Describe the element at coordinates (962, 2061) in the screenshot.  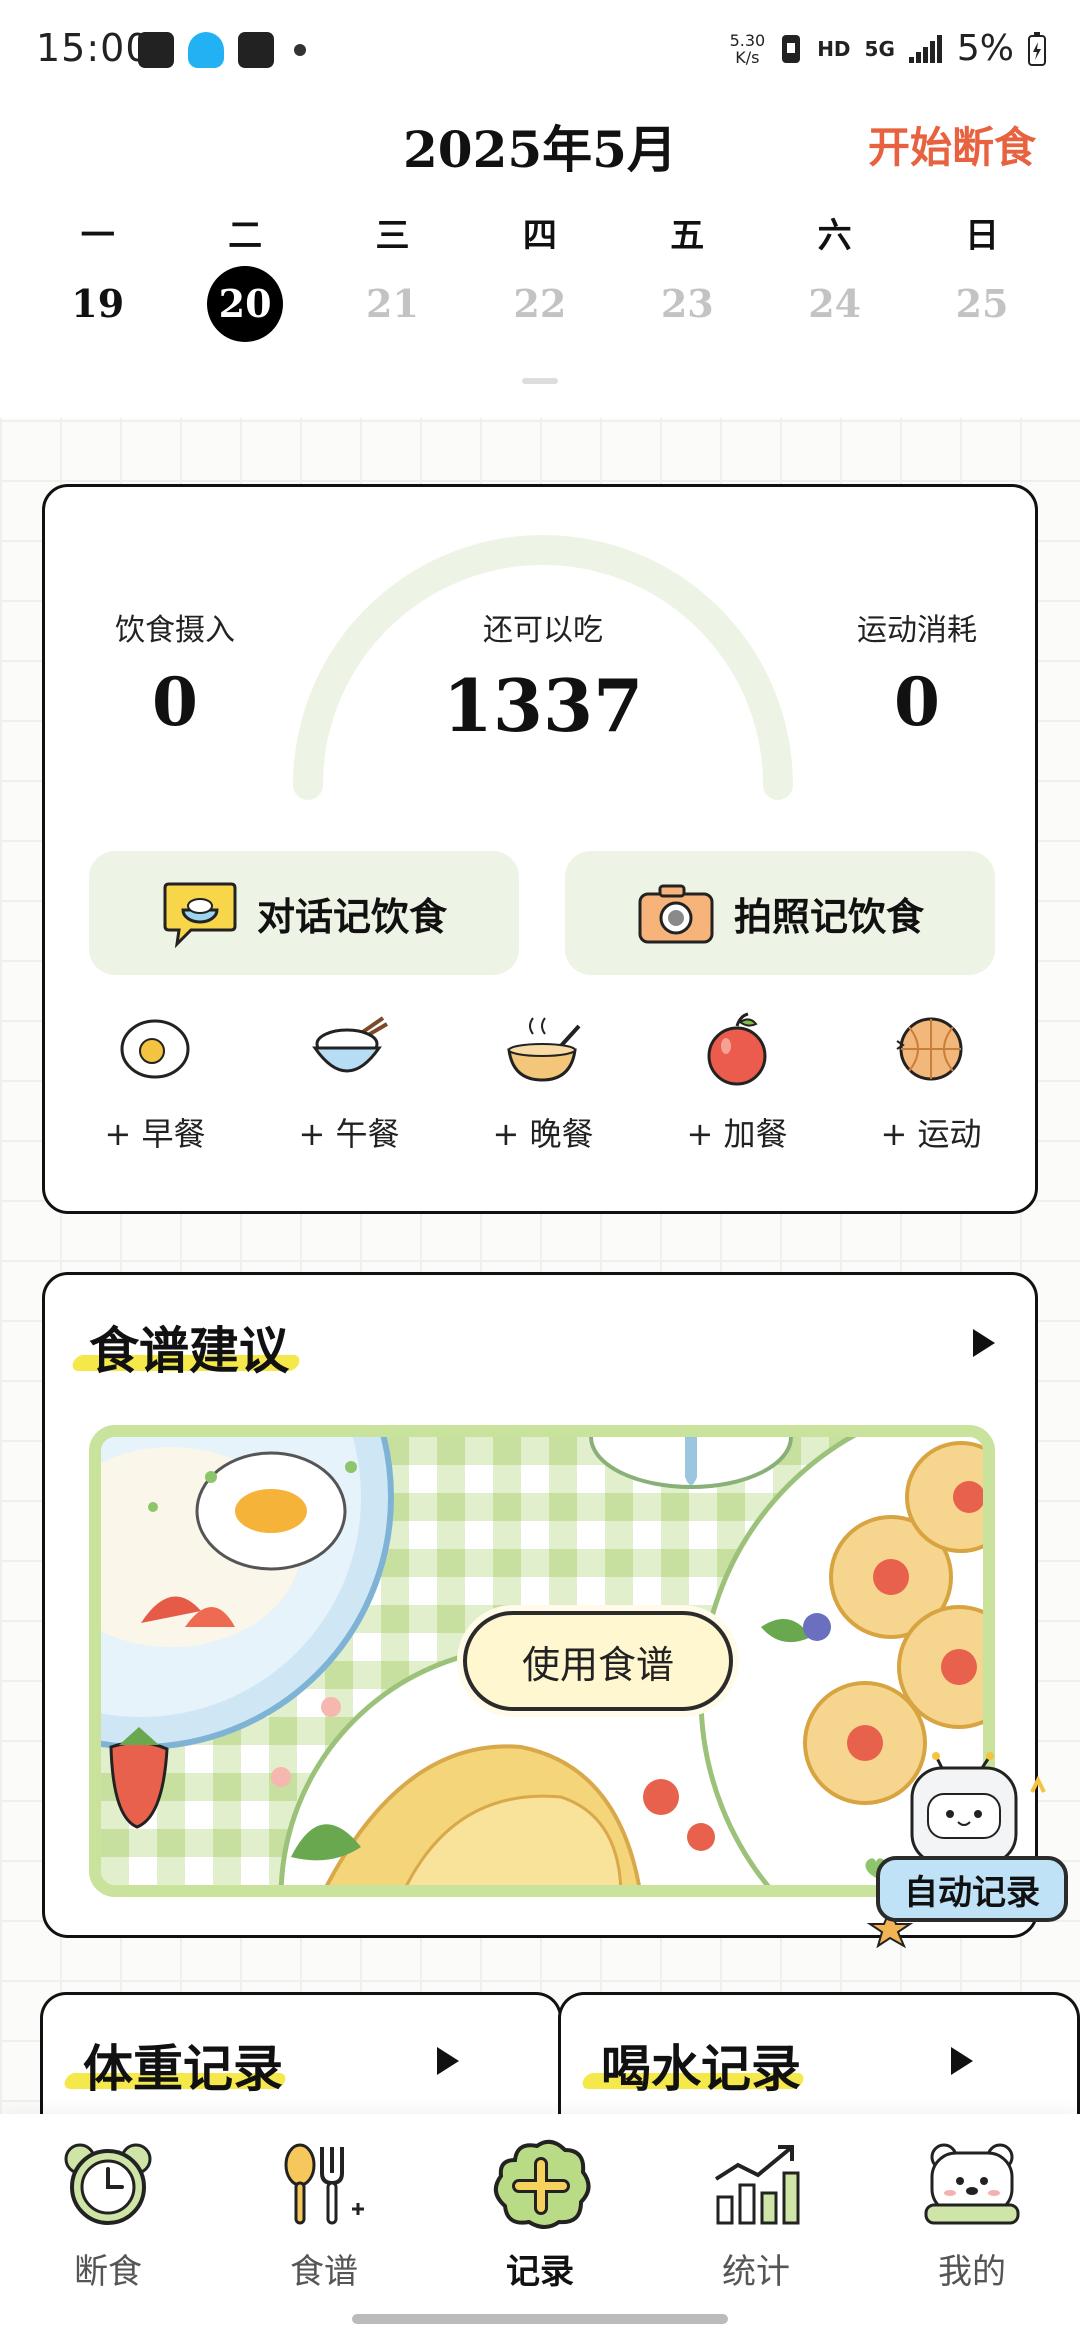
I see `water-arrow-icon` at that location.